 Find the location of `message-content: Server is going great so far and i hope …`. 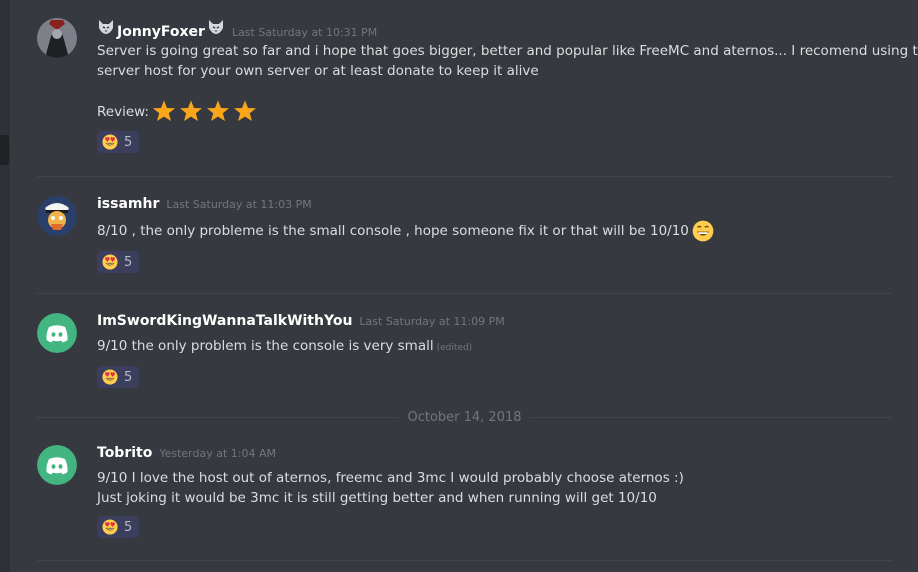

message-content: Server is going great so far and i hope … is located at coordinates (507, 61).